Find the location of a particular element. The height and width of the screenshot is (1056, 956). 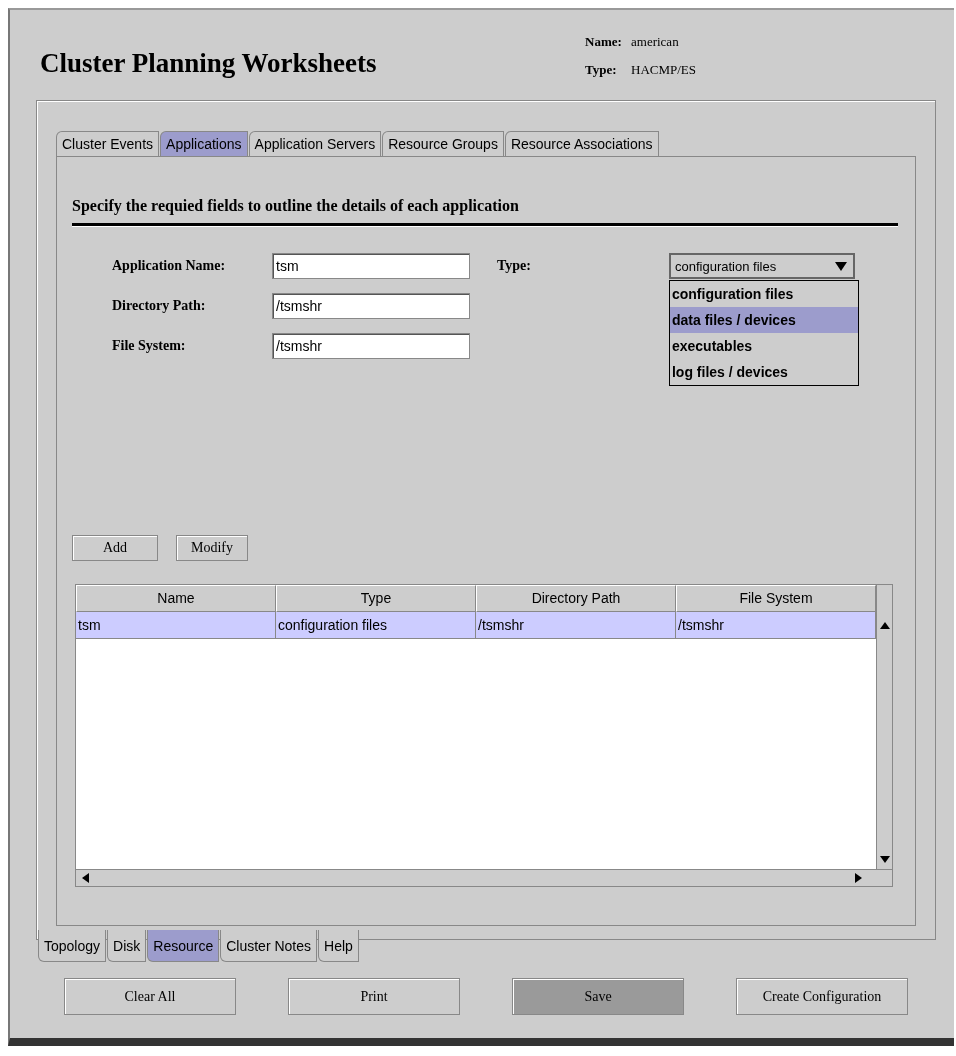

tab: Help is located at coordinates (338, 946).